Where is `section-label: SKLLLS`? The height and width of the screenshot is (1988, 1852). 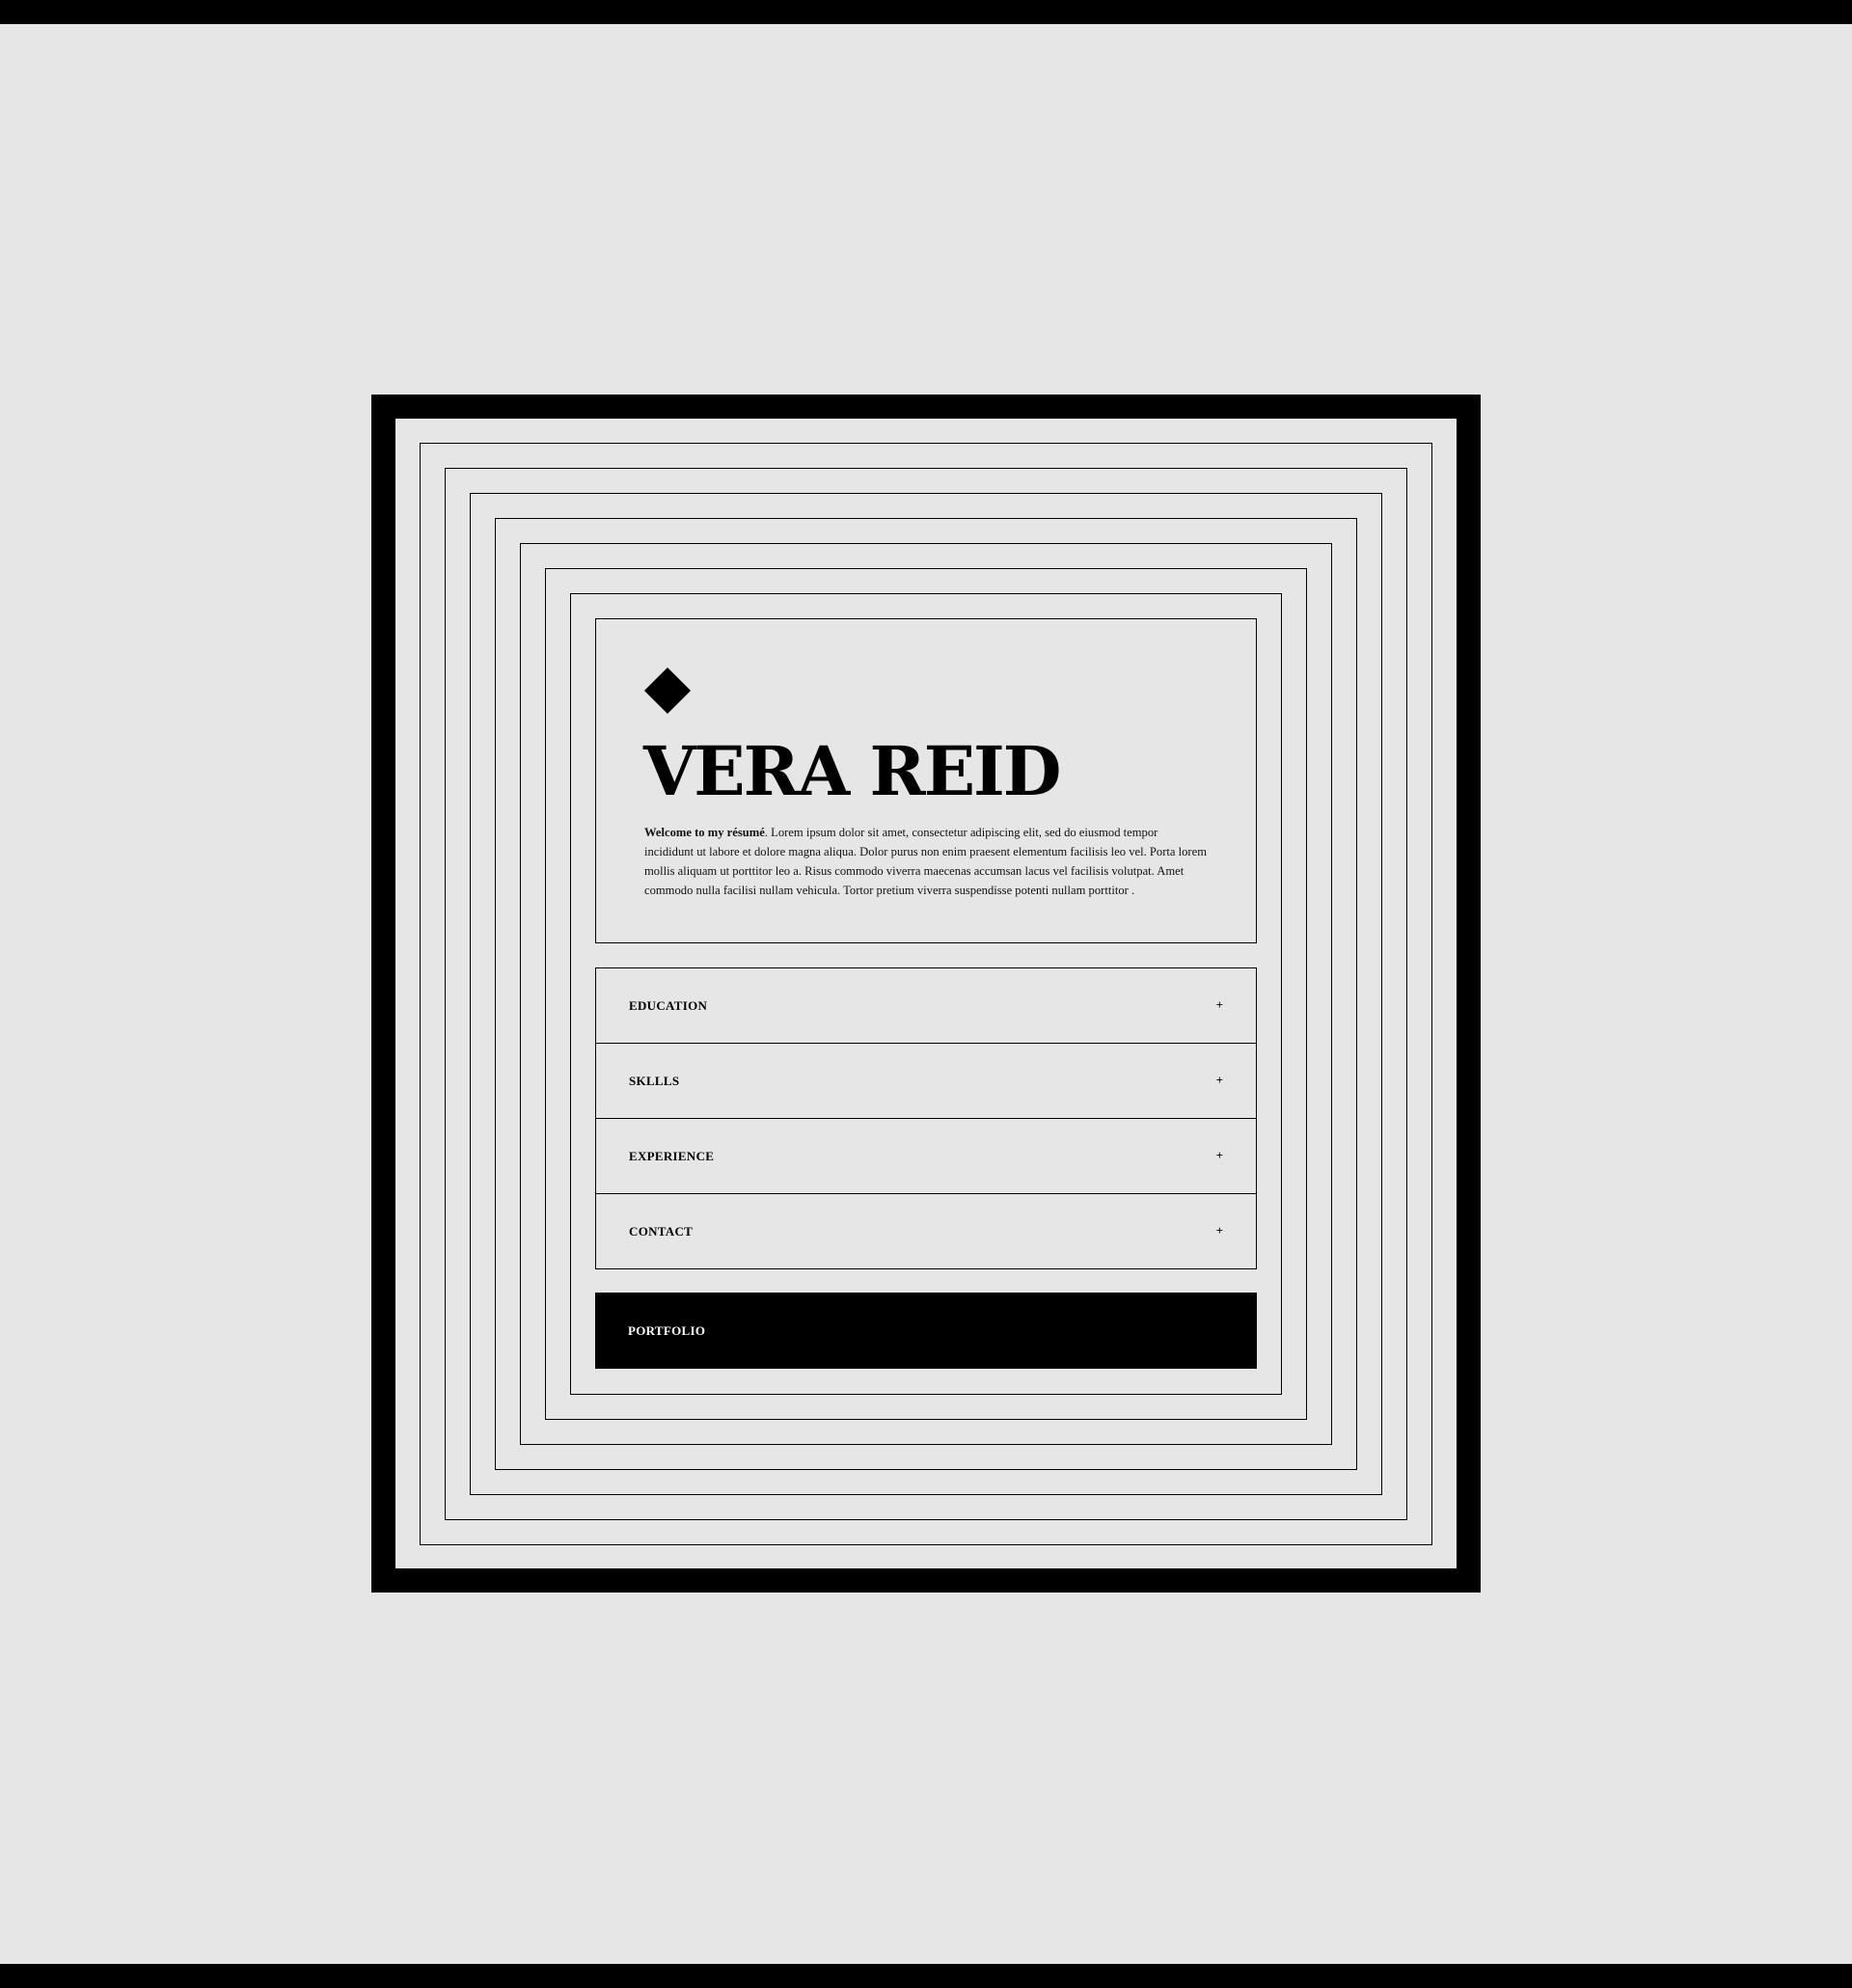 section-label: SKLLLS is located at coordinates (655, 1081).